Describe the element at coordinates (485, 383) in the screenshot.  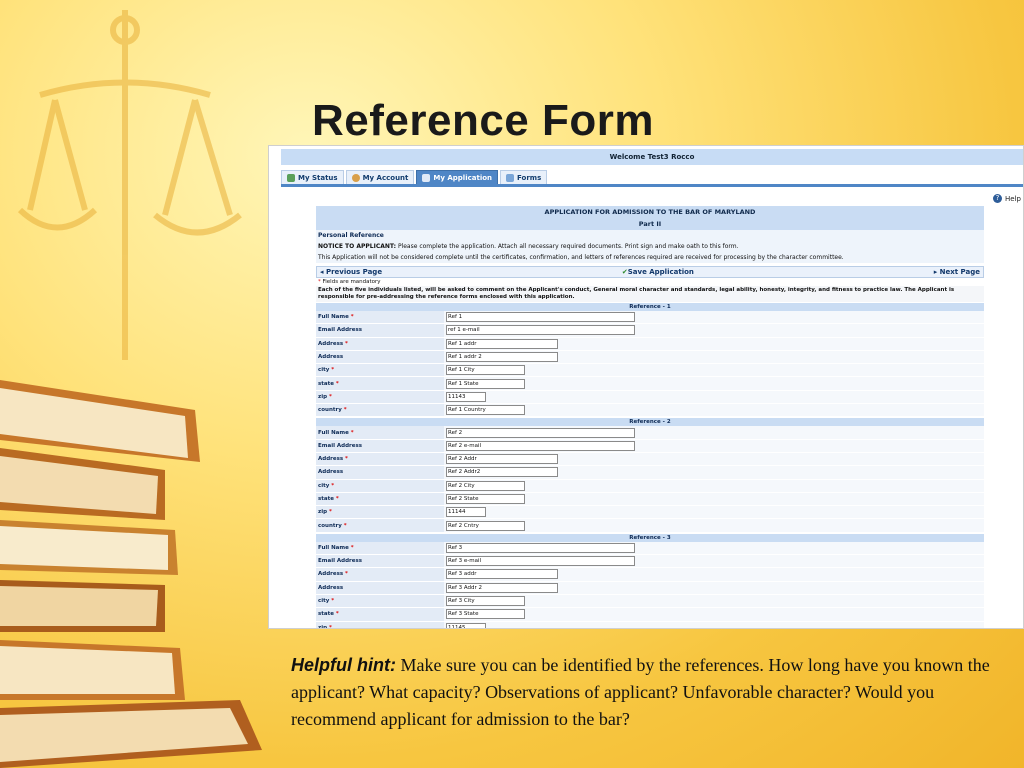
I see `ref1-state-input` at that location.